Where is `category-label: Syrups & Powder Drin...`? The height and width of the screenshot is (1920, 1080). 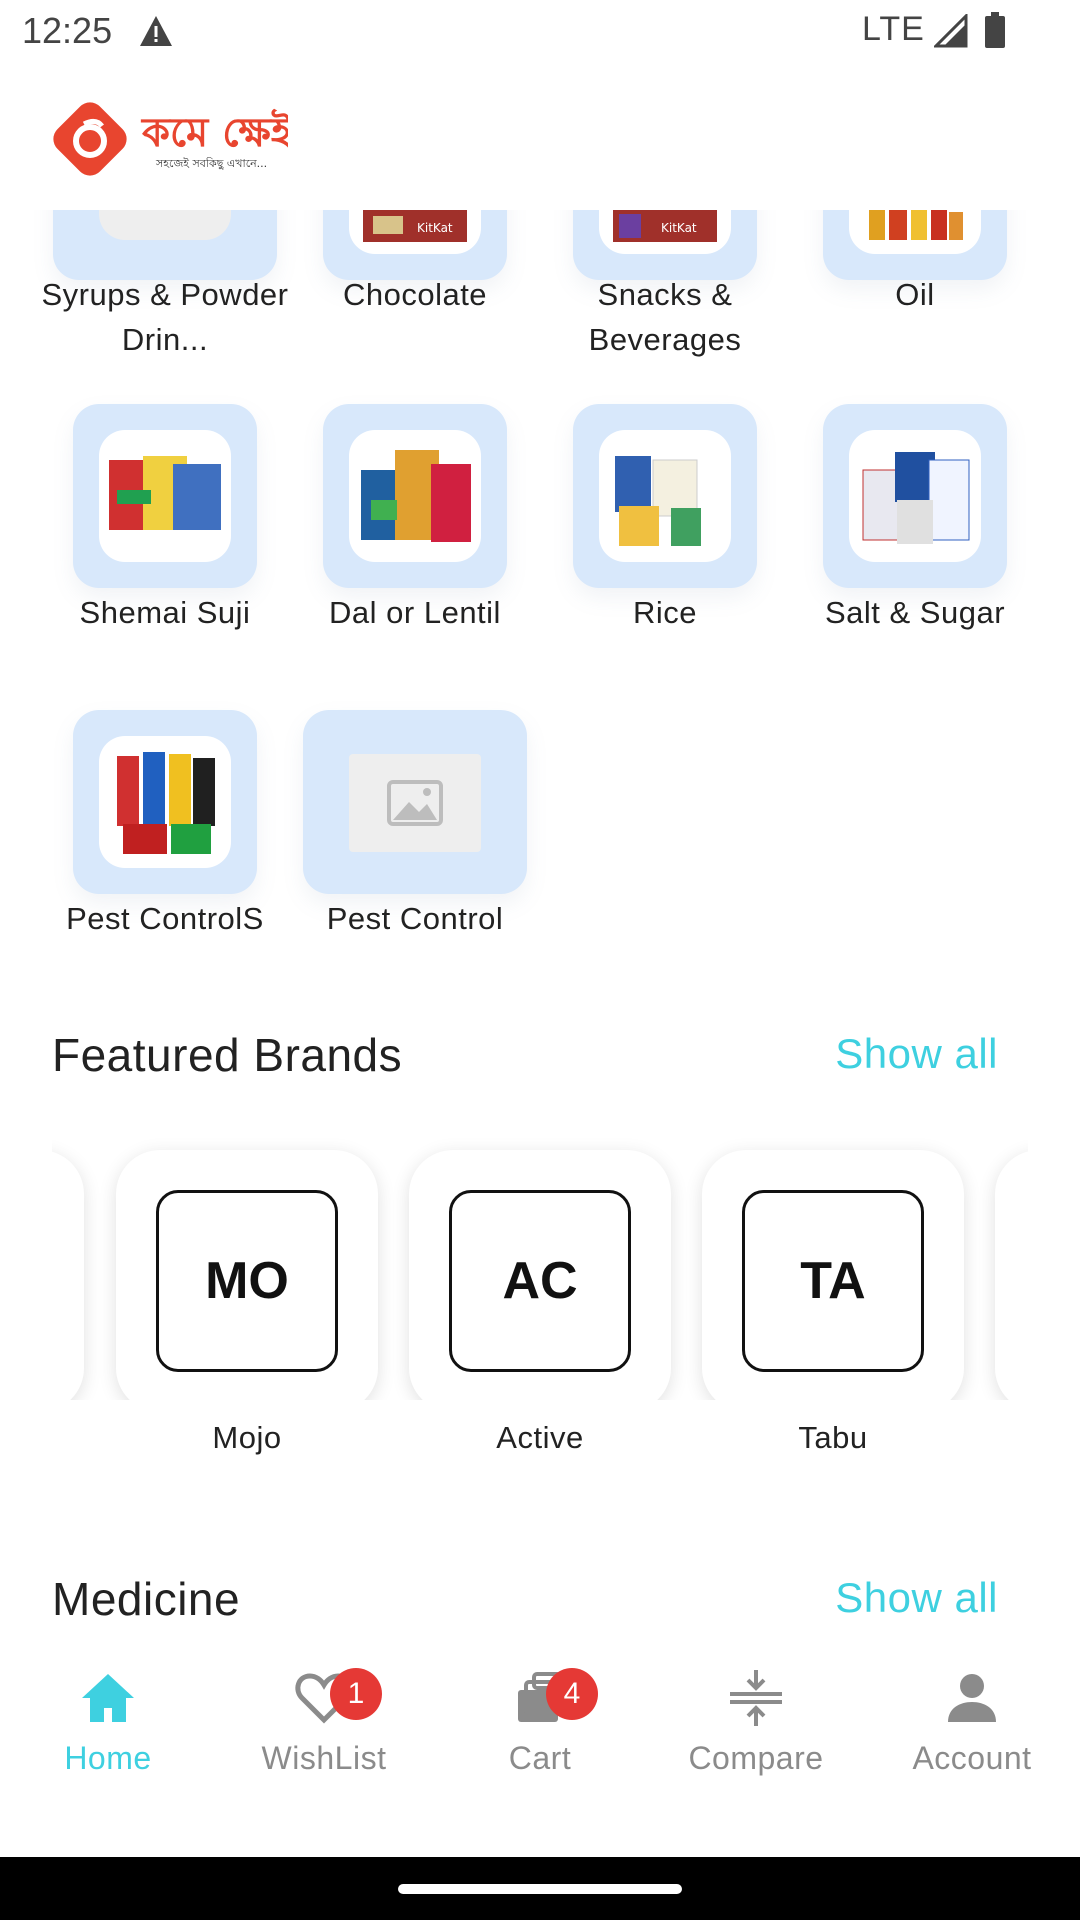 category-label: Syrups & Powder Drin... is located at coordinates (165, 317).